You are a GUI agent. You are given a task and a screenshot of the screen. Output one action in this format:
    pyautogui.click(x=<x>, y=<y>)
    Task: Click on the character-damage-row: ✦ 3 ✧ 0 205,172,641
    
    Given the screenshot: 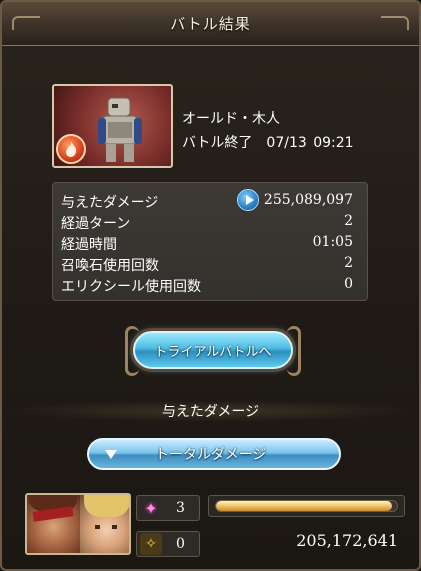 What is the action you would take?
    pyautogui.click(x=215, y=528)
    